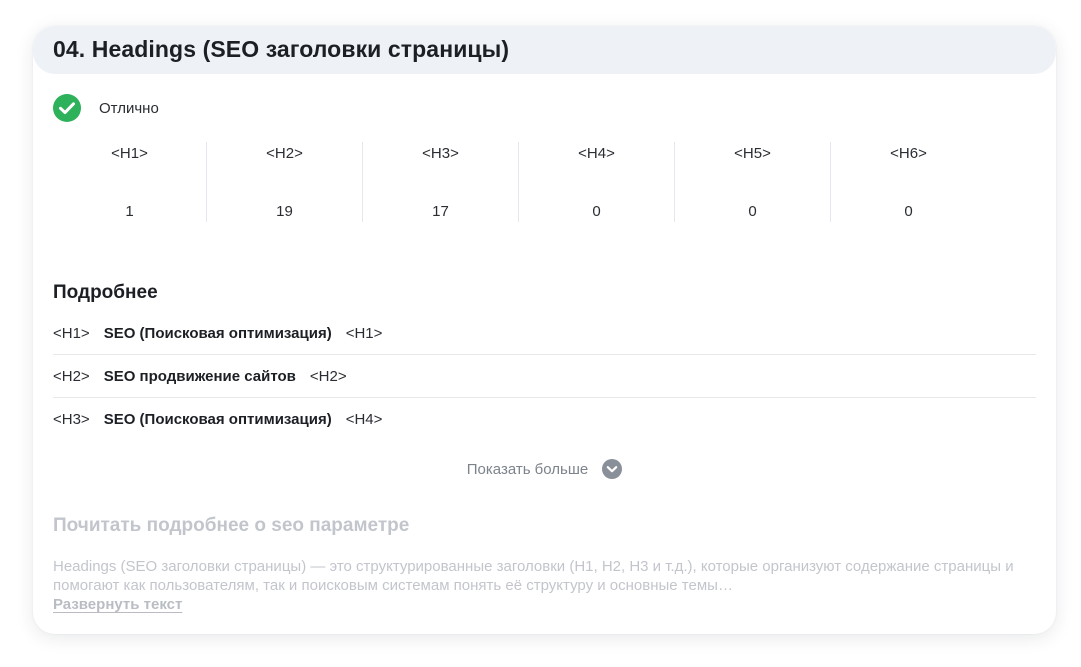 This screenshot has width=1081, height=667. What do you see at coordinates (71, 419) in the screenshot?
I see `heading-open-tag: <H3>` at bounding box center [71, 419].